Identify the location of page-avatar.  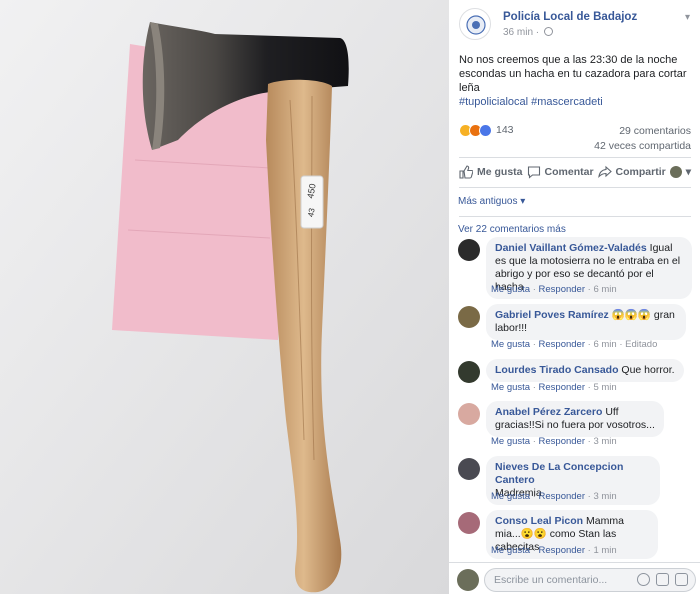
(475, 24).